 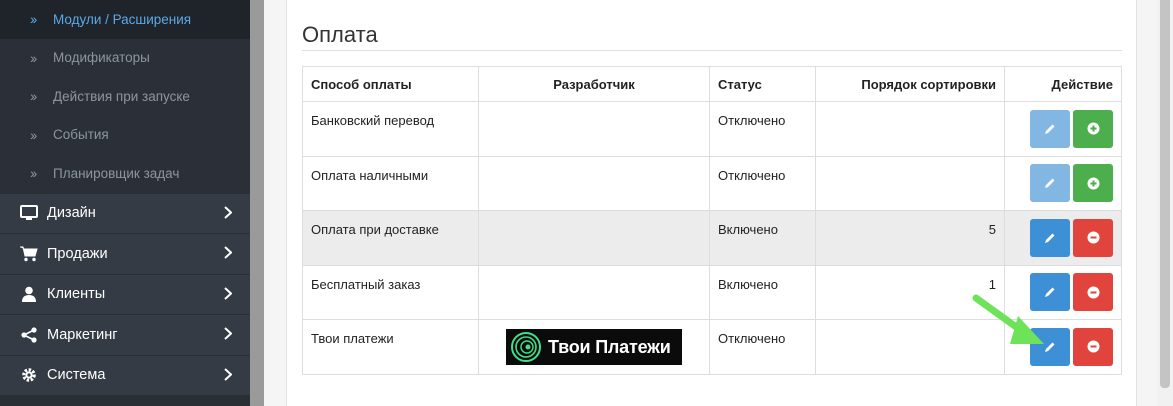 What do you see at coordinates (257, 203) in the screenshot?
I see `sidebar-divider` at bounding box center [257, 203].